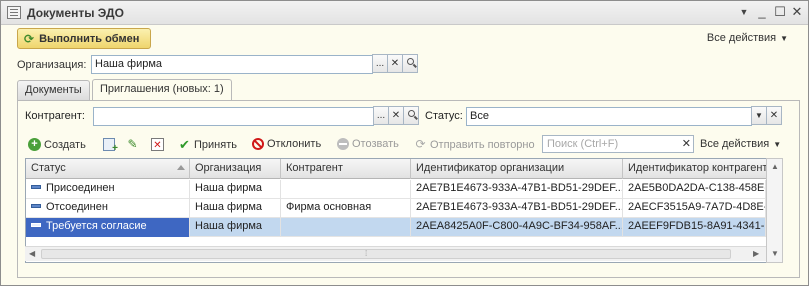  Describe the element at coordinates (697, 168) in the screenshot. I see `column-header-label: Идентификатор контрагента` at that location.